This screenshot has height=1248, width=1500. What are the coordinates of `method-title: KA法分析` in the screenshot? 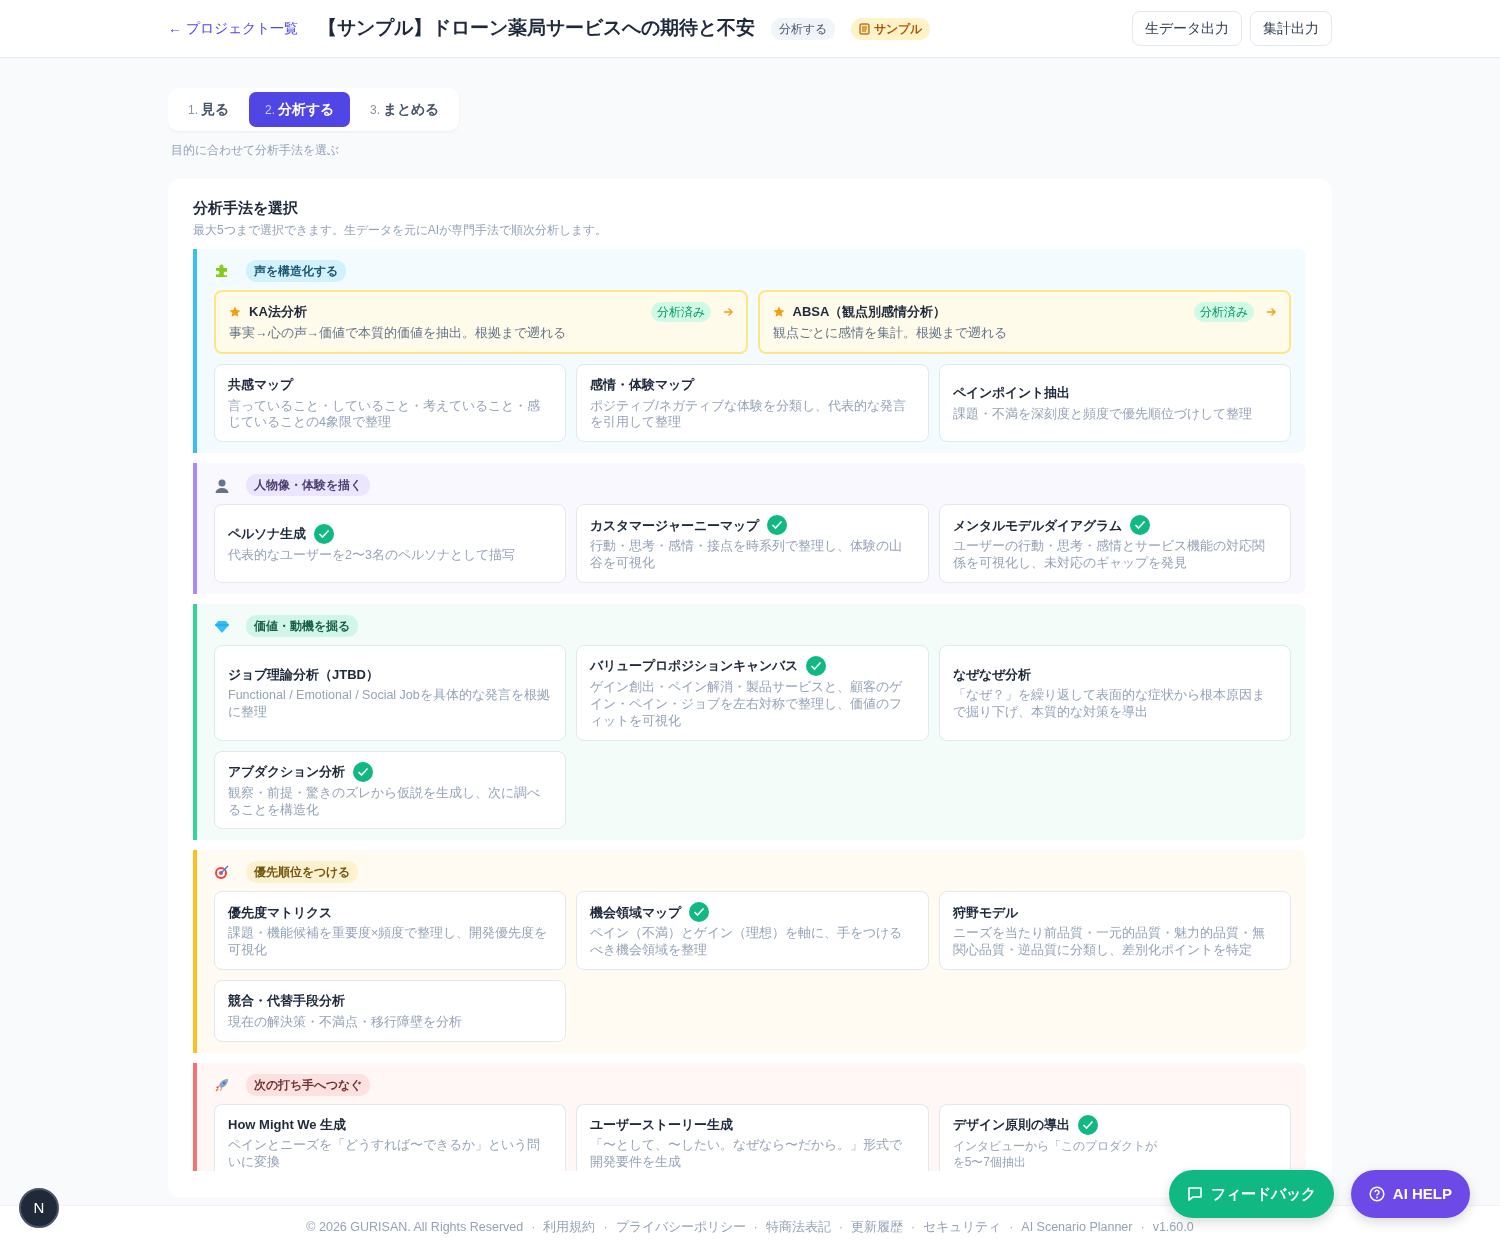 It's located at (278, 312).